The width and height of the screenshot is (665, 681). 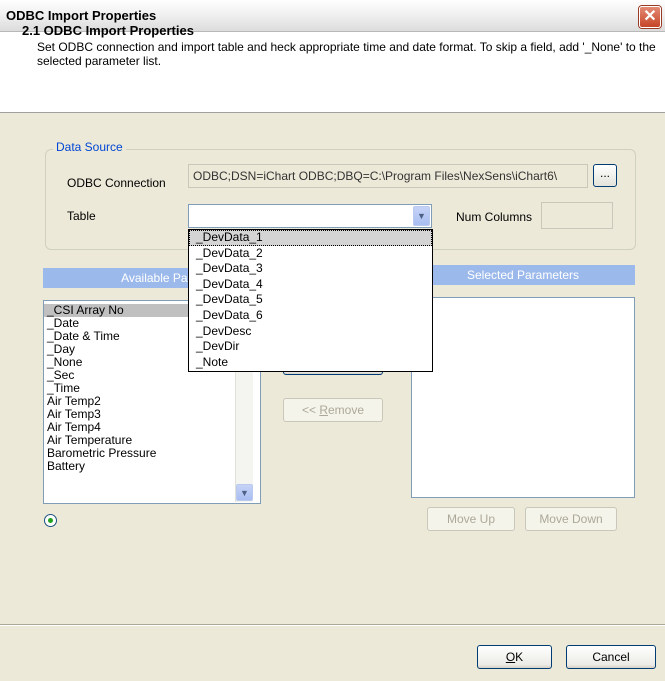 What do you see at coordinates (310, 285) in the screenshot?
I see `dropdown-item: _DevData_4` at bounding box center [310, 285].